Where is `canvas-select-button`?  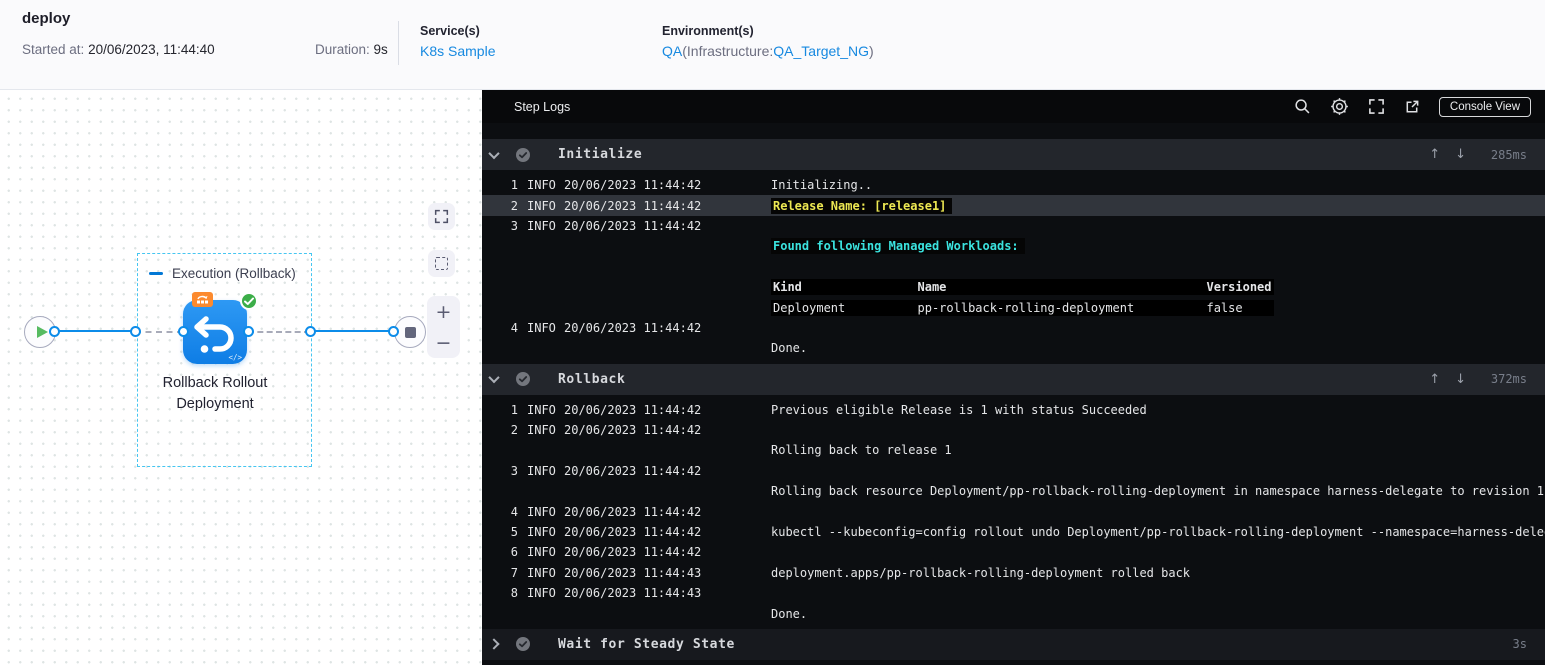
canvas-select-button is located at coordinates (441, 263).